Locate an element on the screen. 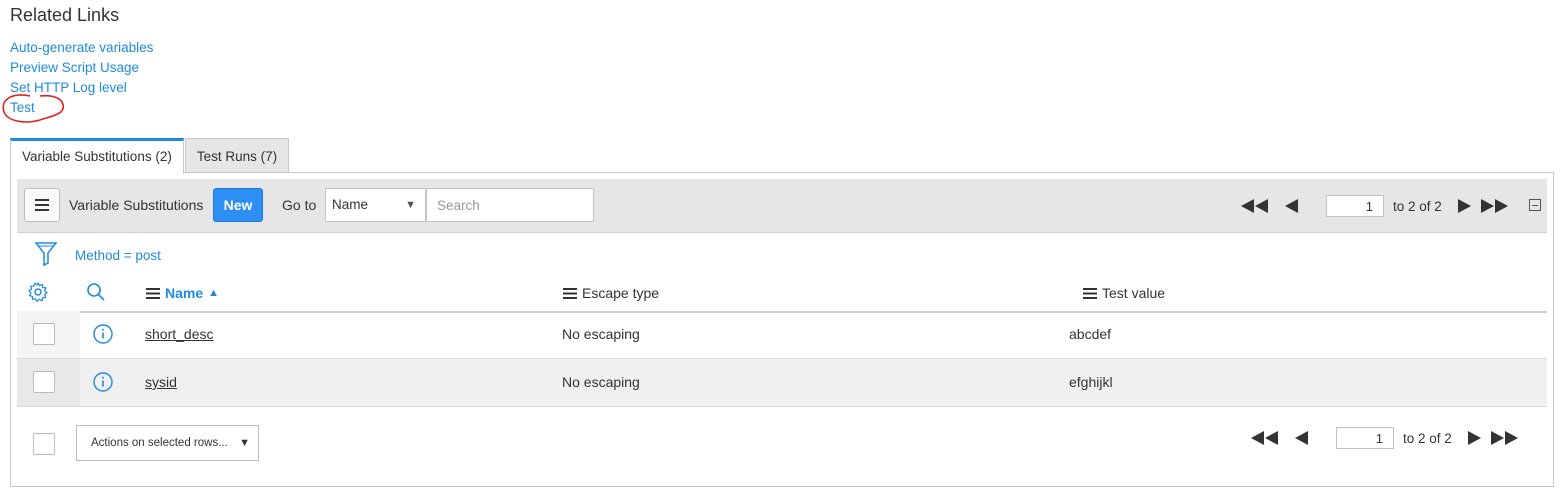 The image size is (1562, 499). bottom-pagination: to 2 of 2 is located at coordinates (1385, 438).